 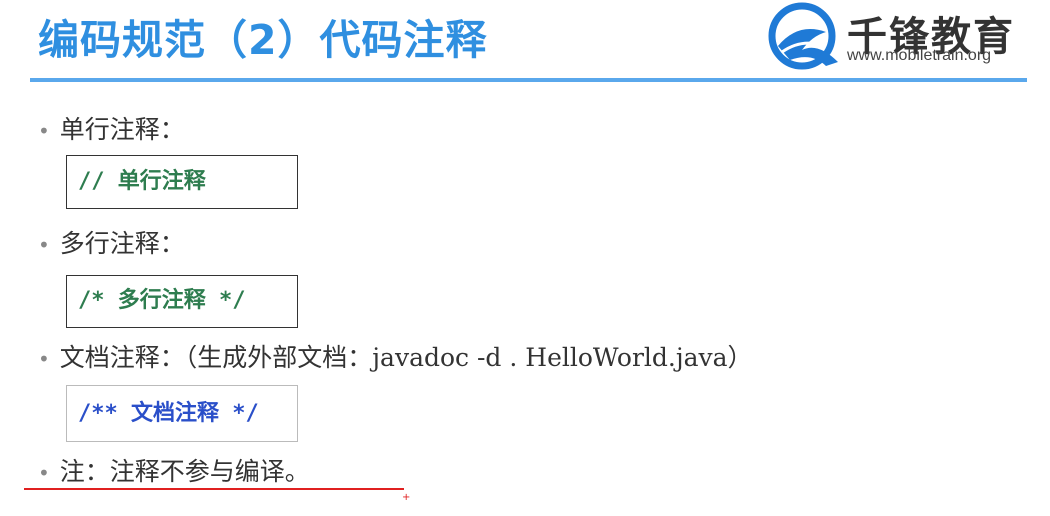 I want to click on slide-title: 编码规范（2）代码注释, so click(x=263, y=40).